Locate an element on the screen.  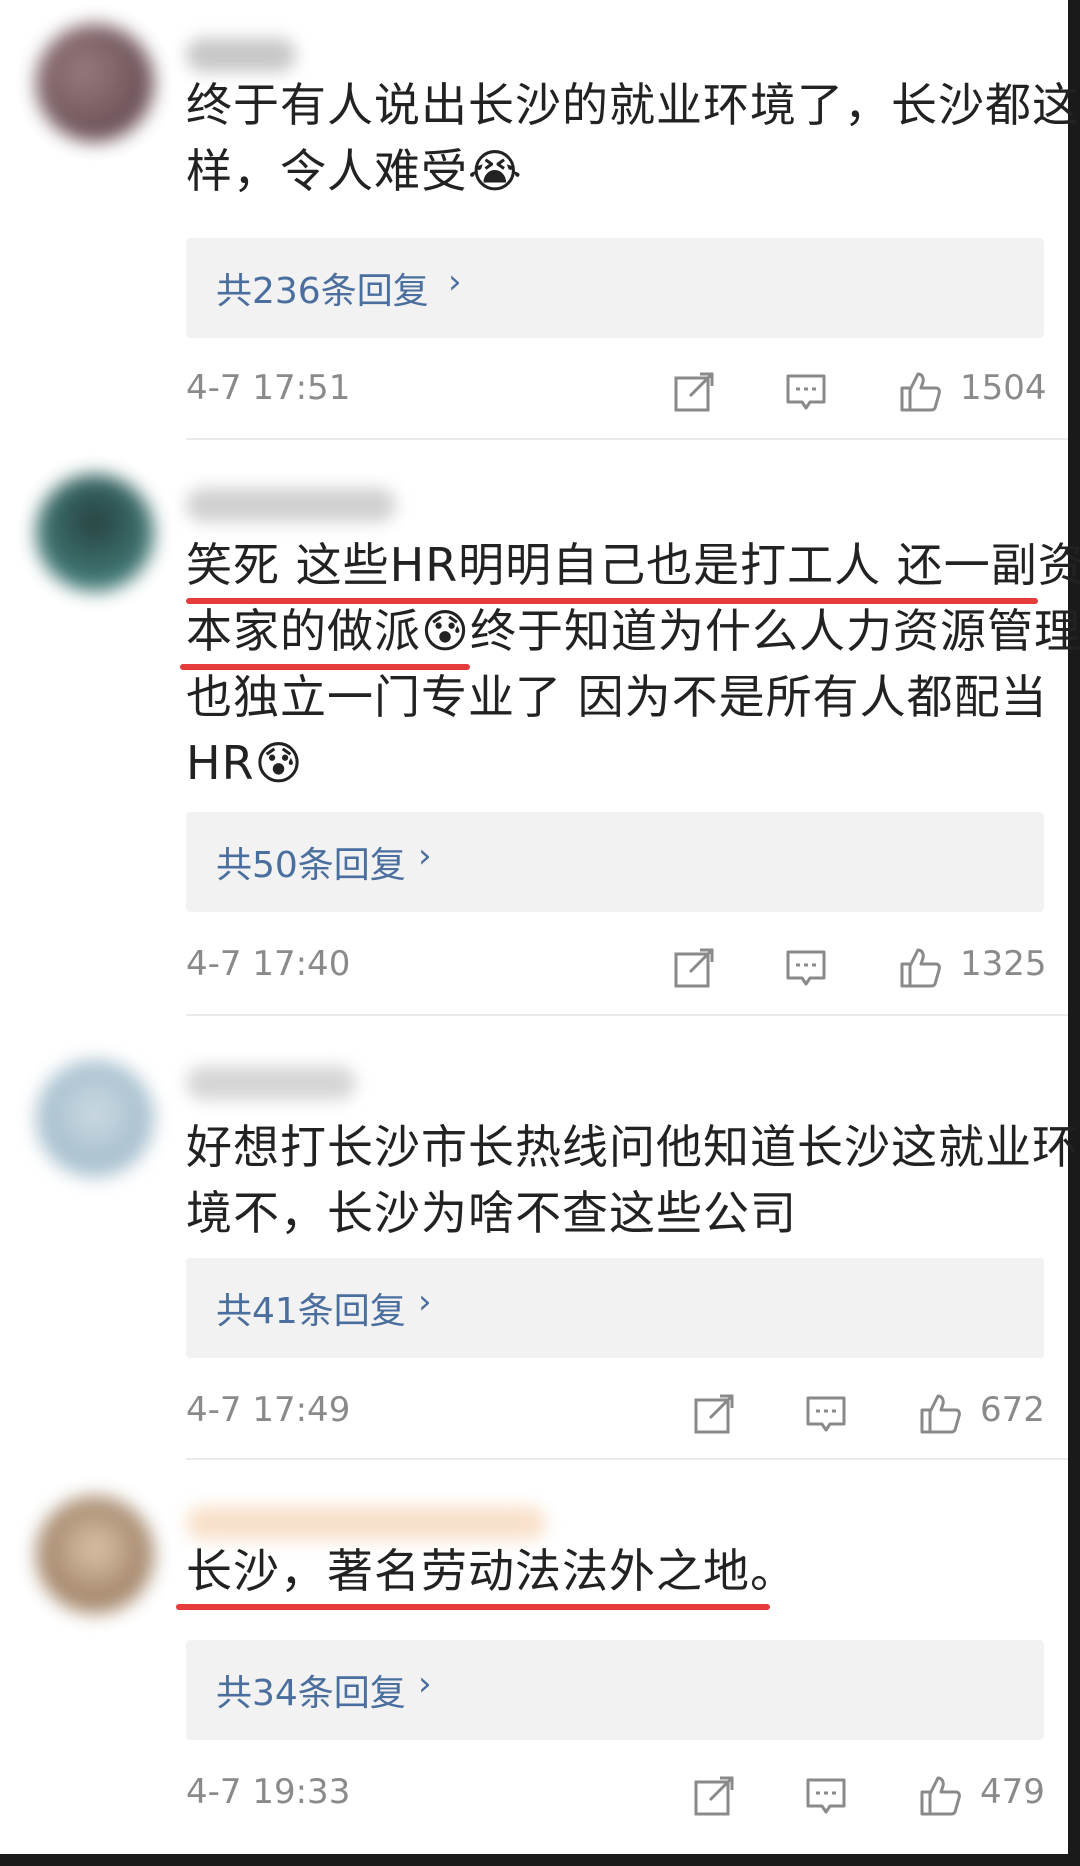
comment-line: 笑死 这些HR明明自己也是打工人 还一副资 is located at coordinates (633, 565).